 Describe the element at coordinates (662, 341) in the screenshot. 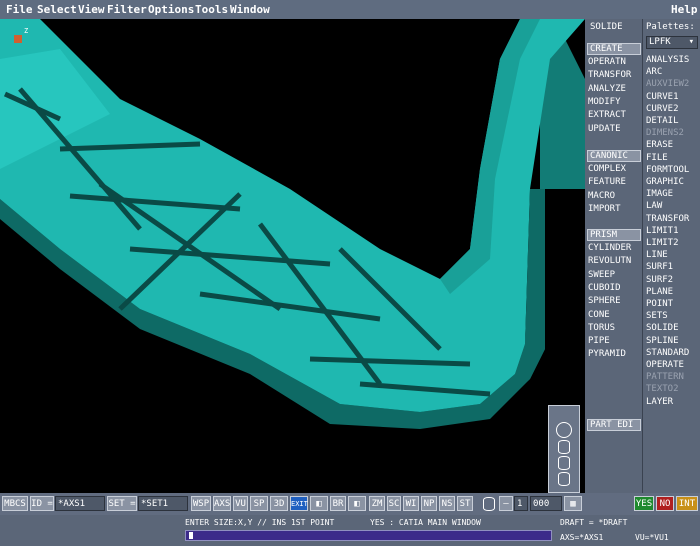

I see `palette-item-23: SPLINE` at that location.